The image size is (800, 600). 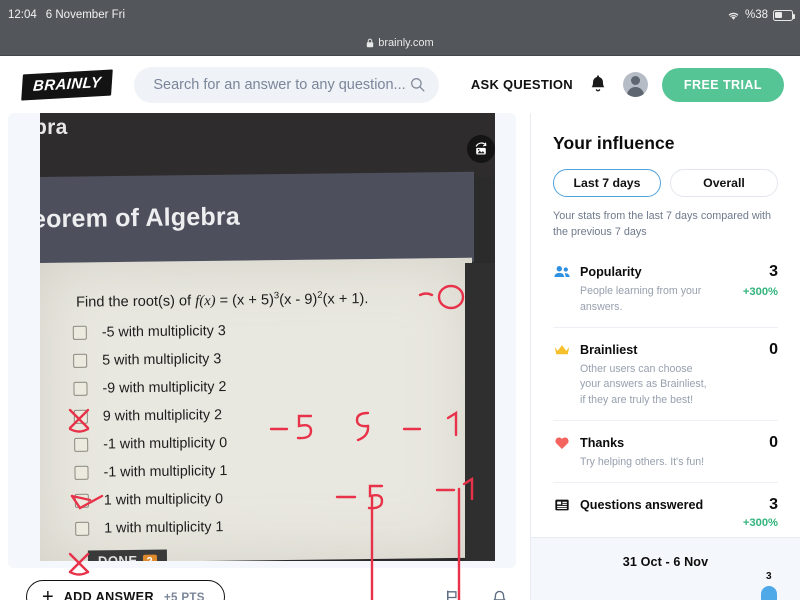 I want to click on rotate-image-icon, so click(x=481, y=148).